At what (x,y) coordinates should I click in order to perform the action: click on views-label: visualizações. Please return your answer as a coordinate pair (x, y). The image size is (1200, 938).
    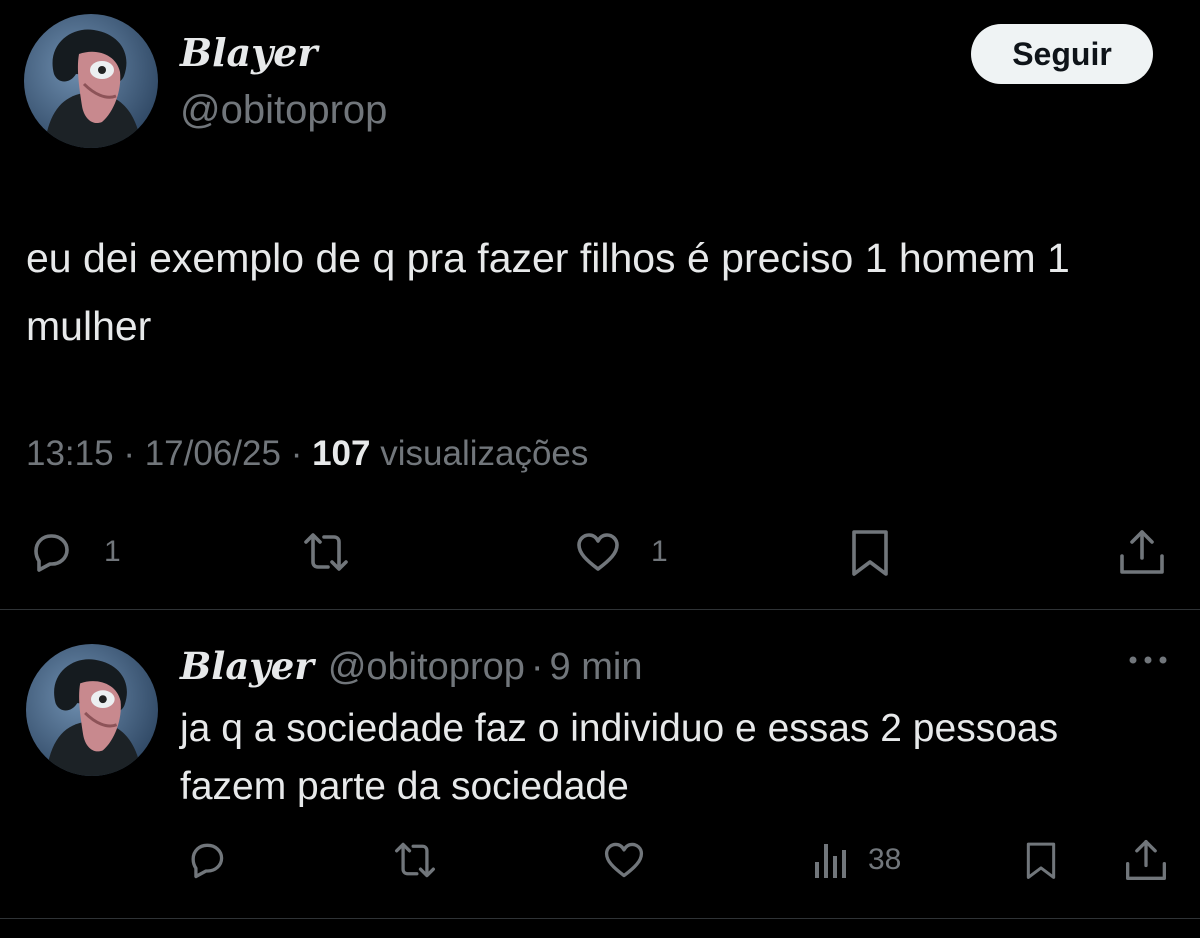
    Looking at the image, I should click on (484, 453).